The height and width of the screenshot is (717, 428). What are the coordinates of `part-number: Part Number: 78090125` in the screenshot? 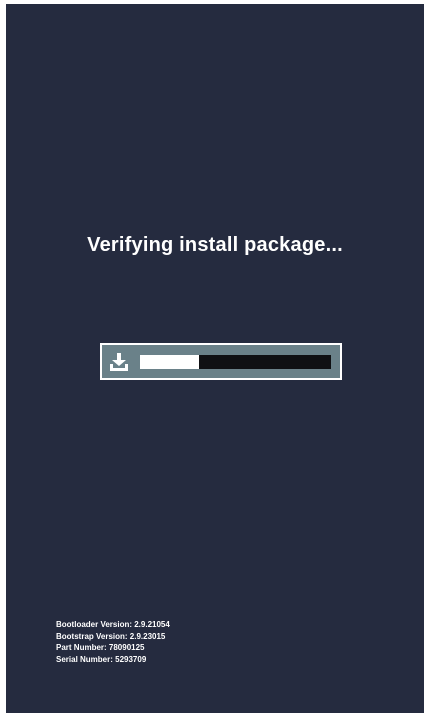 It's located at (100, 647).